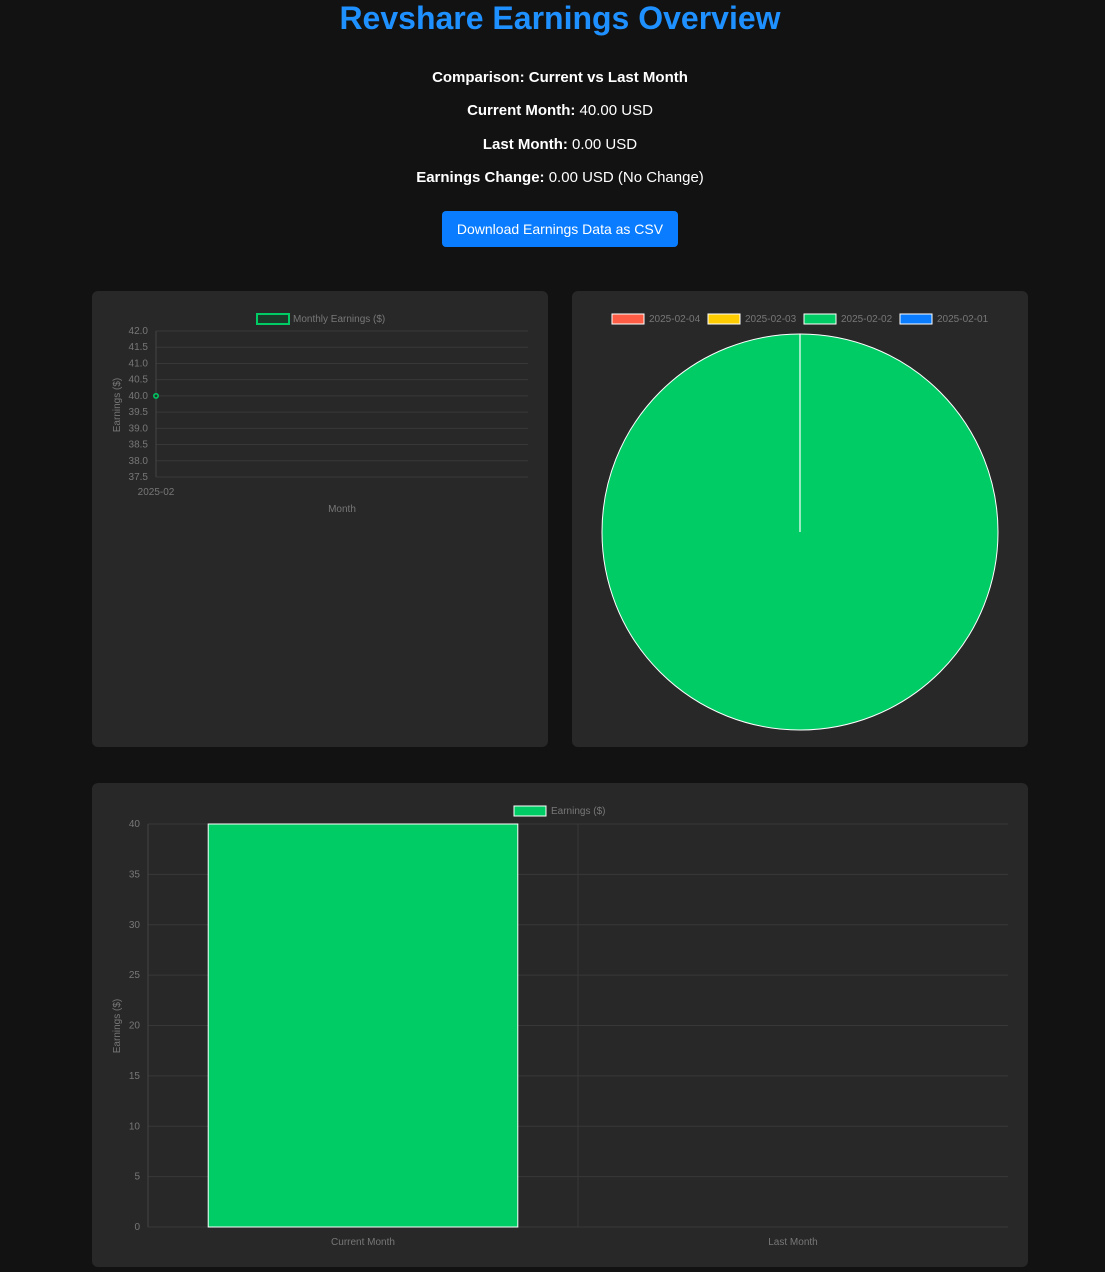 The width and height of the screenshot is (1105, 1272). What do you see at coordinates (792, 1242) in the screenshot?
I see `x-tick-label: Last Month` at bounding box center [792, 1242].